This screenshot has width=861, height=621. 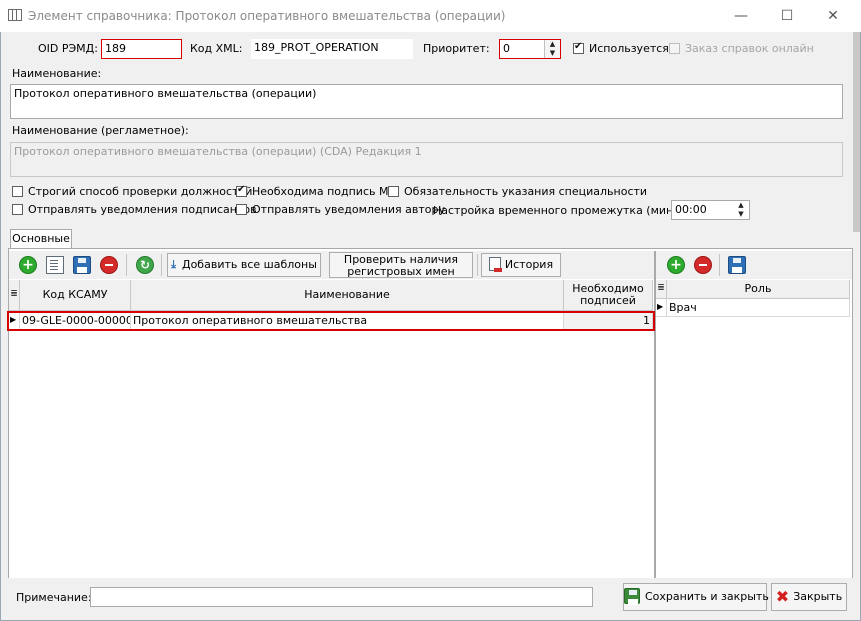 I want to click on close-x-icon: ✖, so click(x=782, y=596).